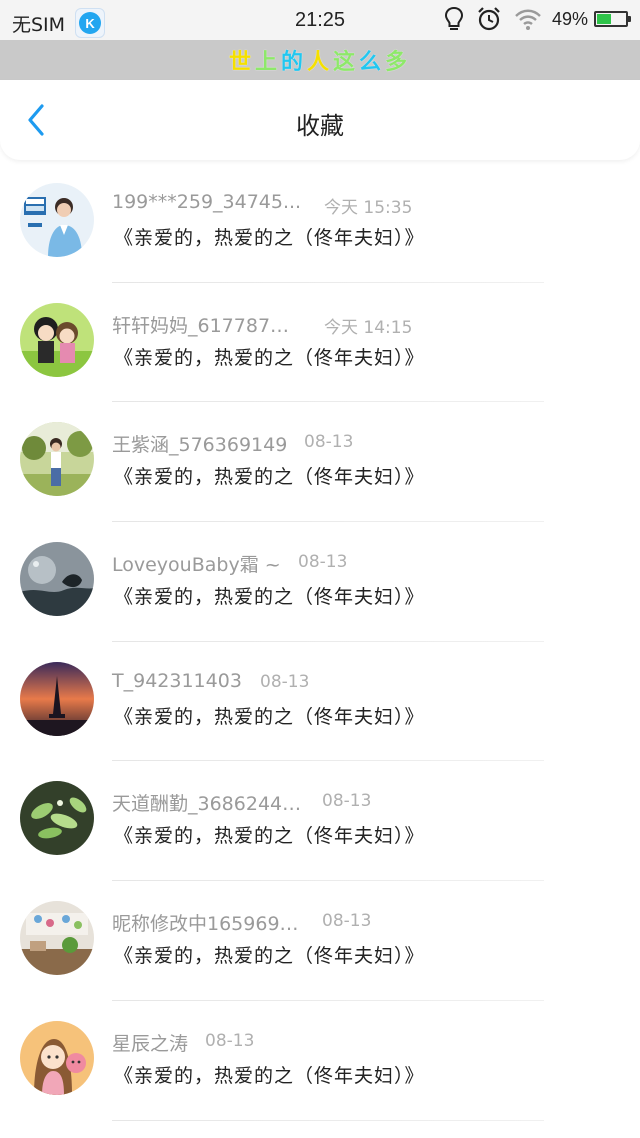 Image resolution: width=640 pixels, height=1138 pixels. I want to click on battery-icon, so click(612, 19).